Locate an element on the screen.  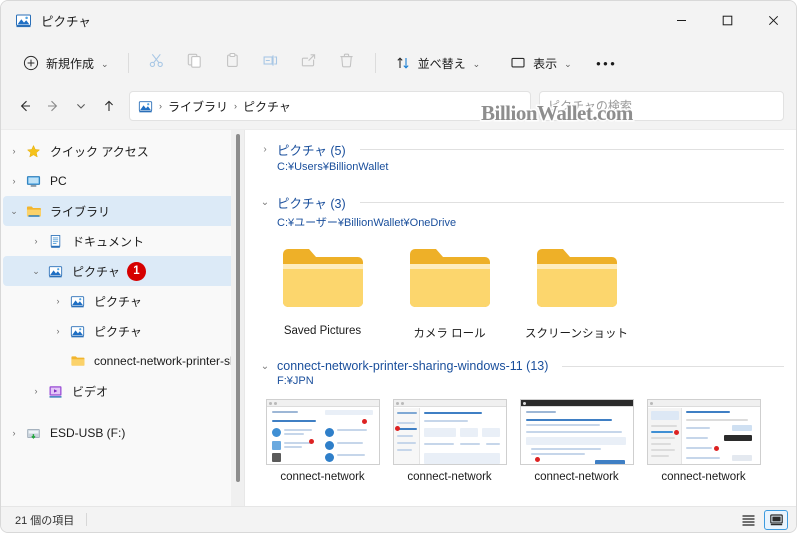
sidebar-scrollbar-thumb is located at coordinates (238, 308).